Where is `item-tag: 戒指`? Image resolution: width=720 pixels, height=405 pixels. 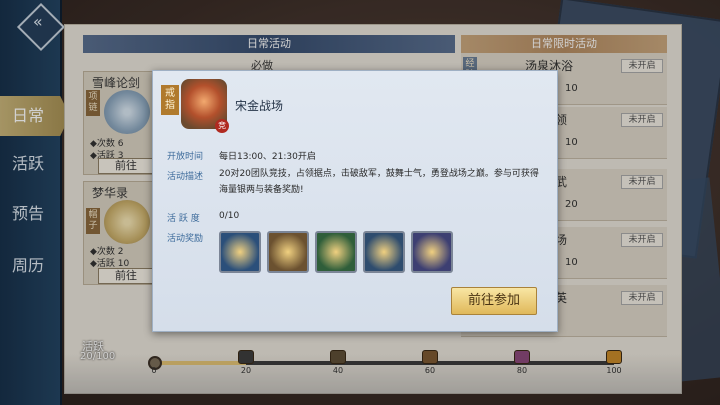 item-tag: 戒指 is located at coordinates (170, 100).